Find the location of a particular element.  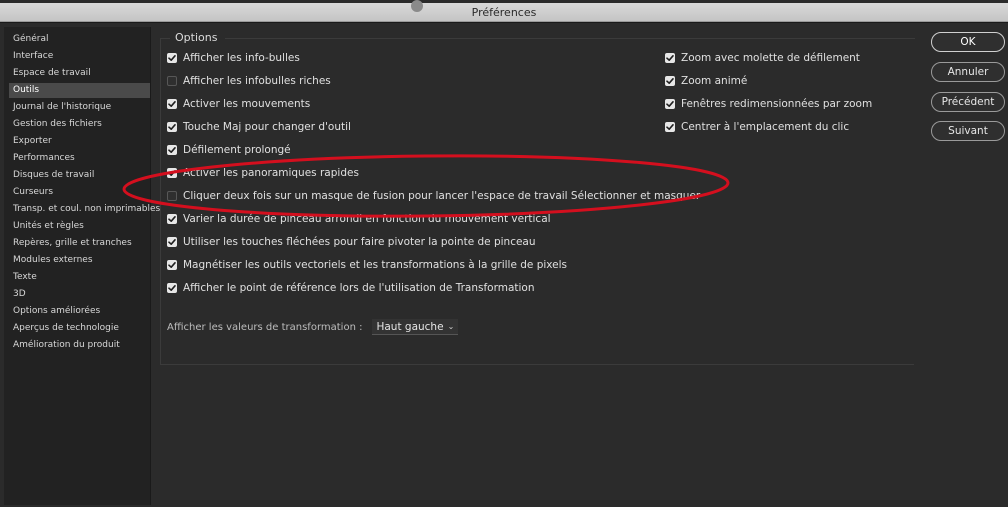

left-option-3: Touche Maj pour changer d'outil is located at coordinates (259, 127).